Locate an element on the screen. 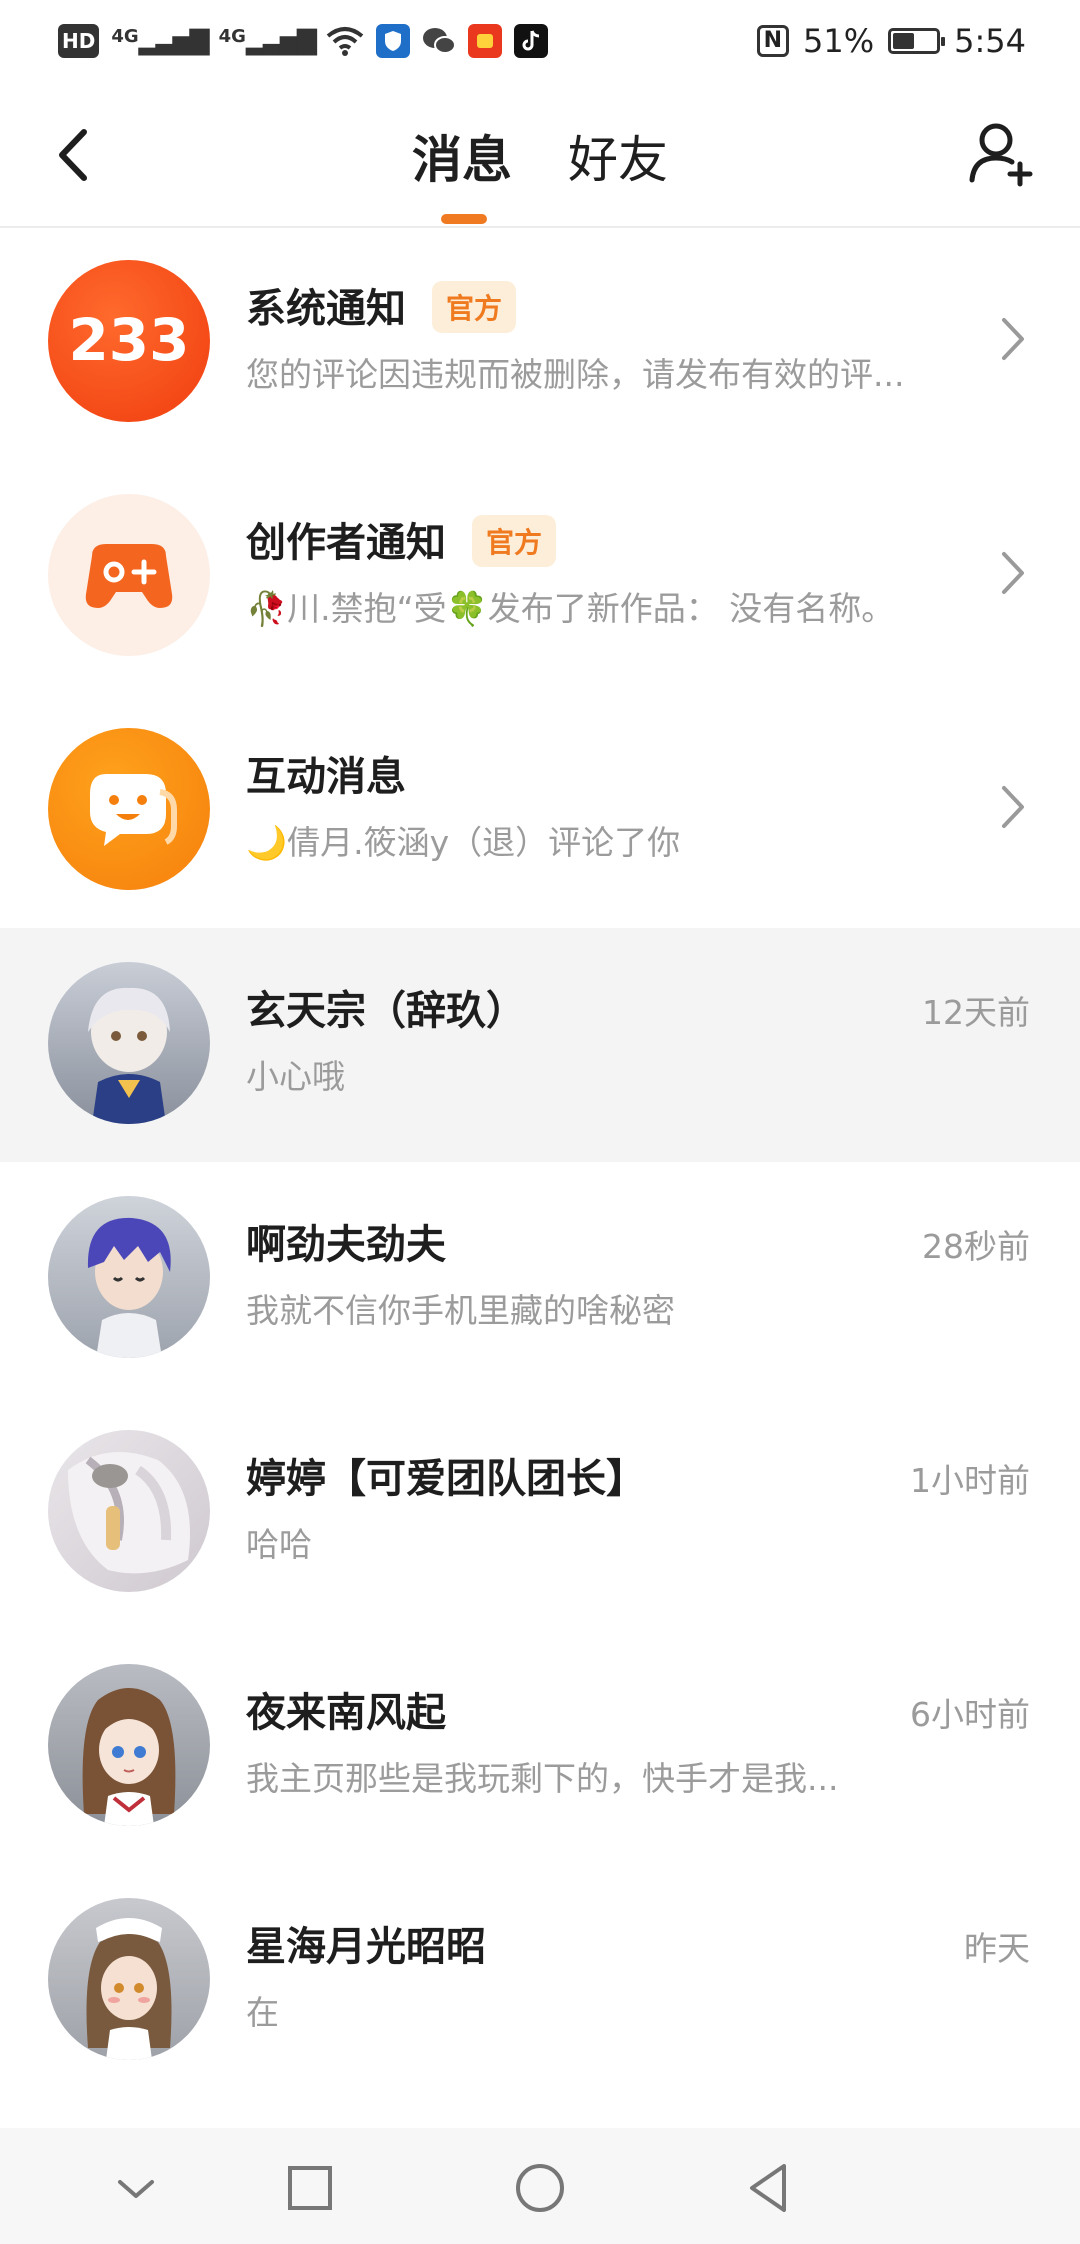  gamepad-icon is located at coordinates (129, 576).